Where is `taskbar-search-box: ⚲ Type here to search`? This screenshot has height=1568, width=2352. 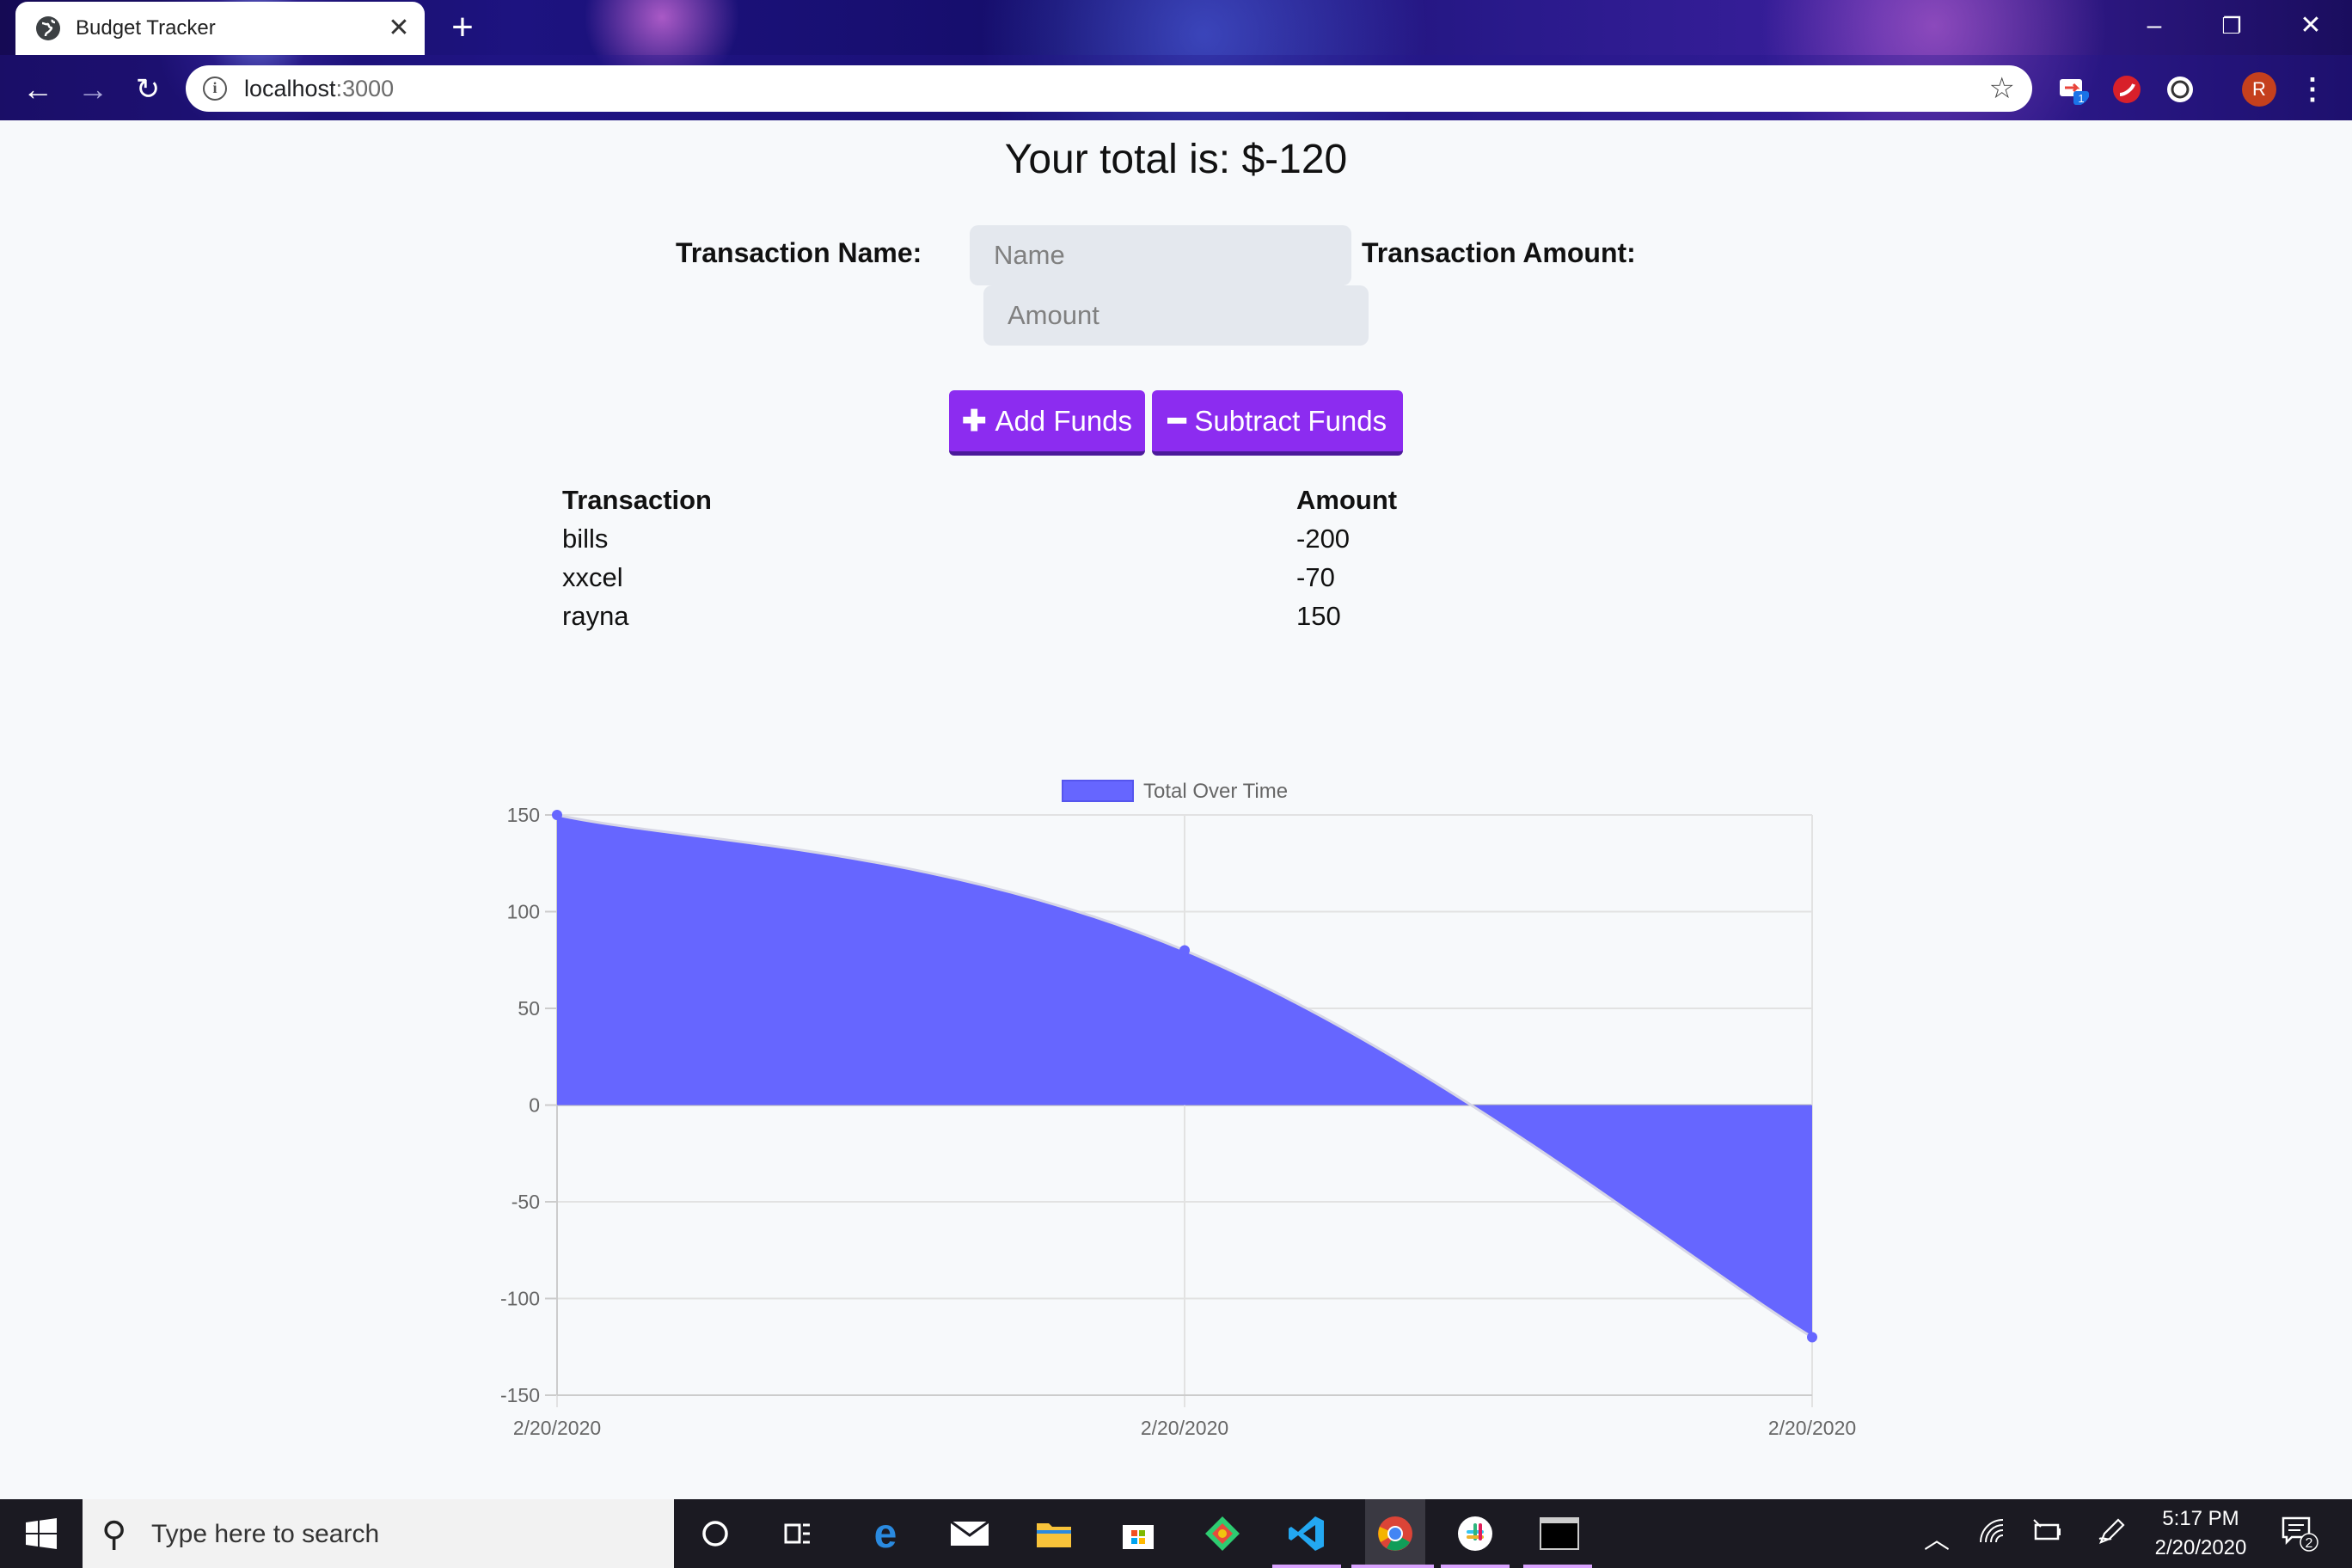 taskbar-search-box: ⚲ Type here to search is located at coordinates (378, 1533).